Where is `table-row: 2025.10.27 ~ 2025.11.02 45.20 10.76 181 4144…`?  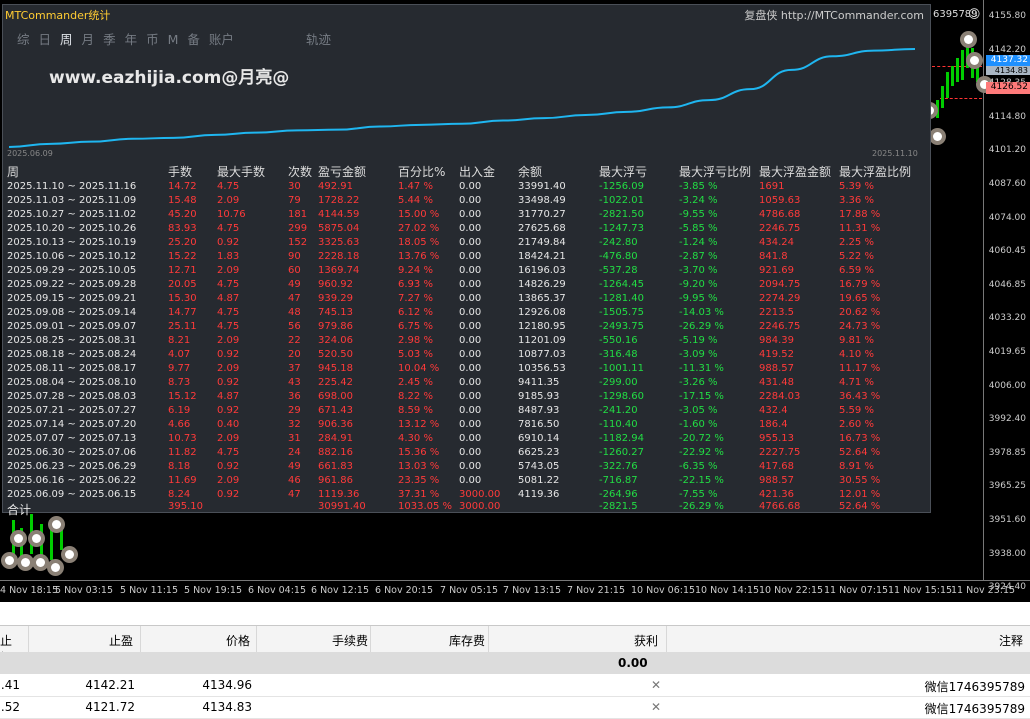 table-row: 2025.10.27 ~ 2025.11.02 45.20 10.76 181 4144… is located at coordinates (466, 215).